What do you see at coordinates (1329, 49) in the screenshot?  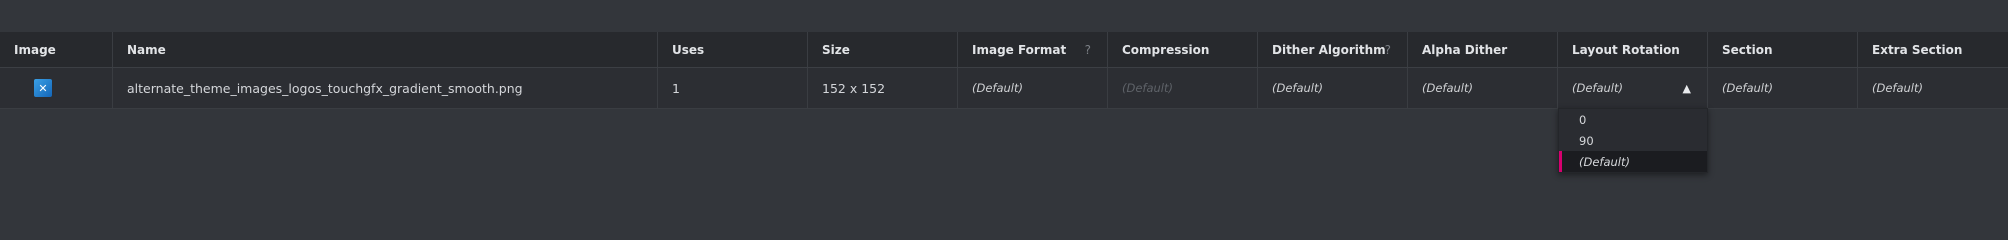 I see `column-header-label: Dither Algorithm` at bounding box center [1329, 49].